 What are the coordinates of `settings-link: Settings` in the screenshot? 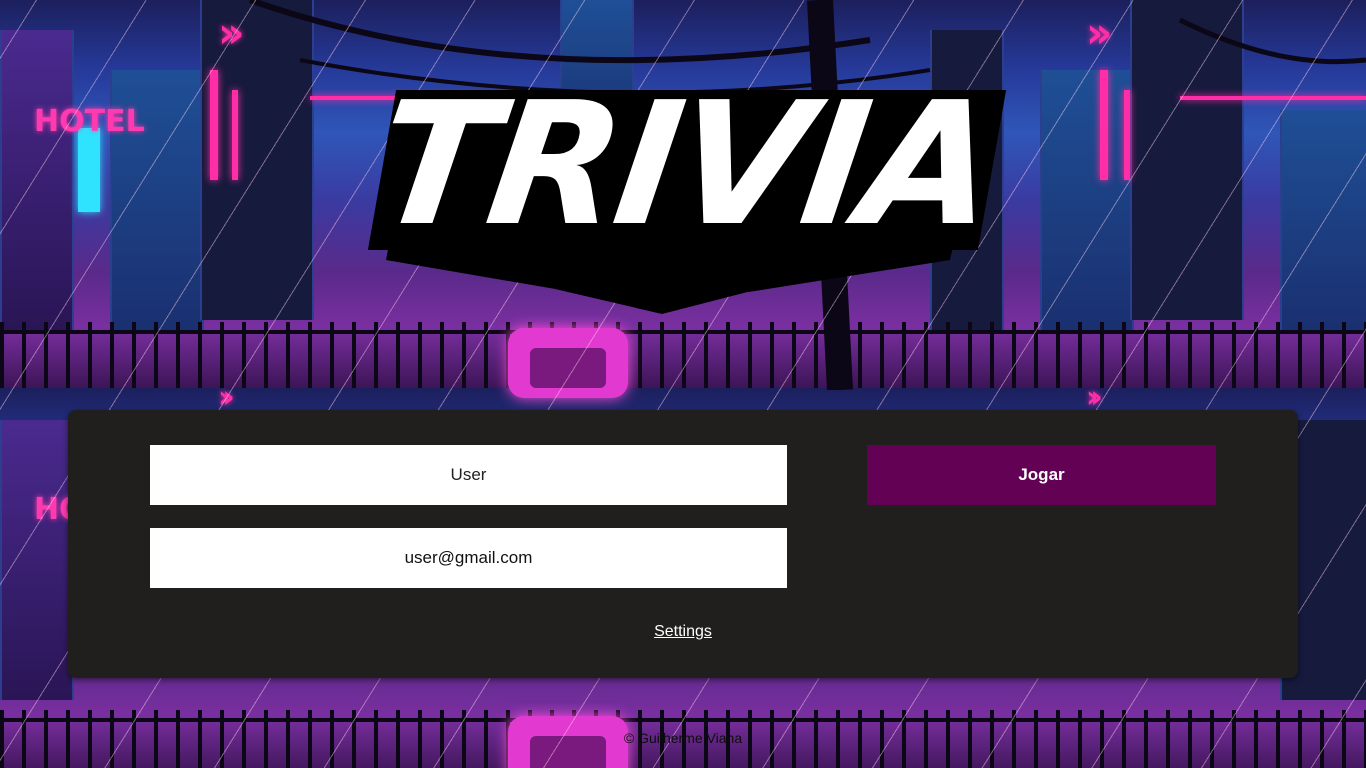 It's located at (683, 631).